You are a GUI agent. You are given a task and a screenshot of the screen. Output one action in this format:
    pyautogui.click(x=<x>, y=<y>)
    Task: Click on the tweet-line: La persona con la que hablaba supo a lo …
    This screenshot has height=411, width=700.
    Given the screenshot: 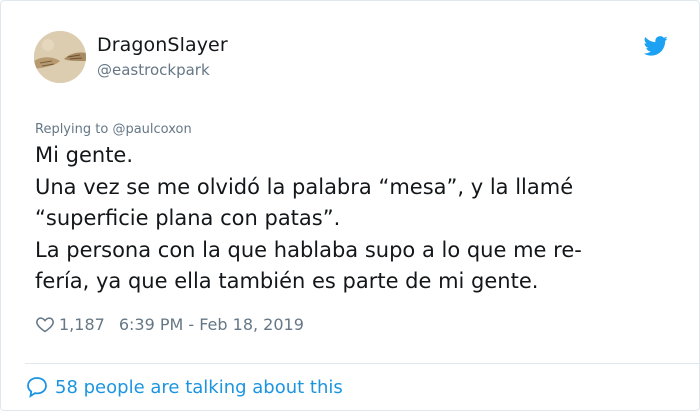 What is the action you would take?
    pyautogui.click(x=308, y=249)
    